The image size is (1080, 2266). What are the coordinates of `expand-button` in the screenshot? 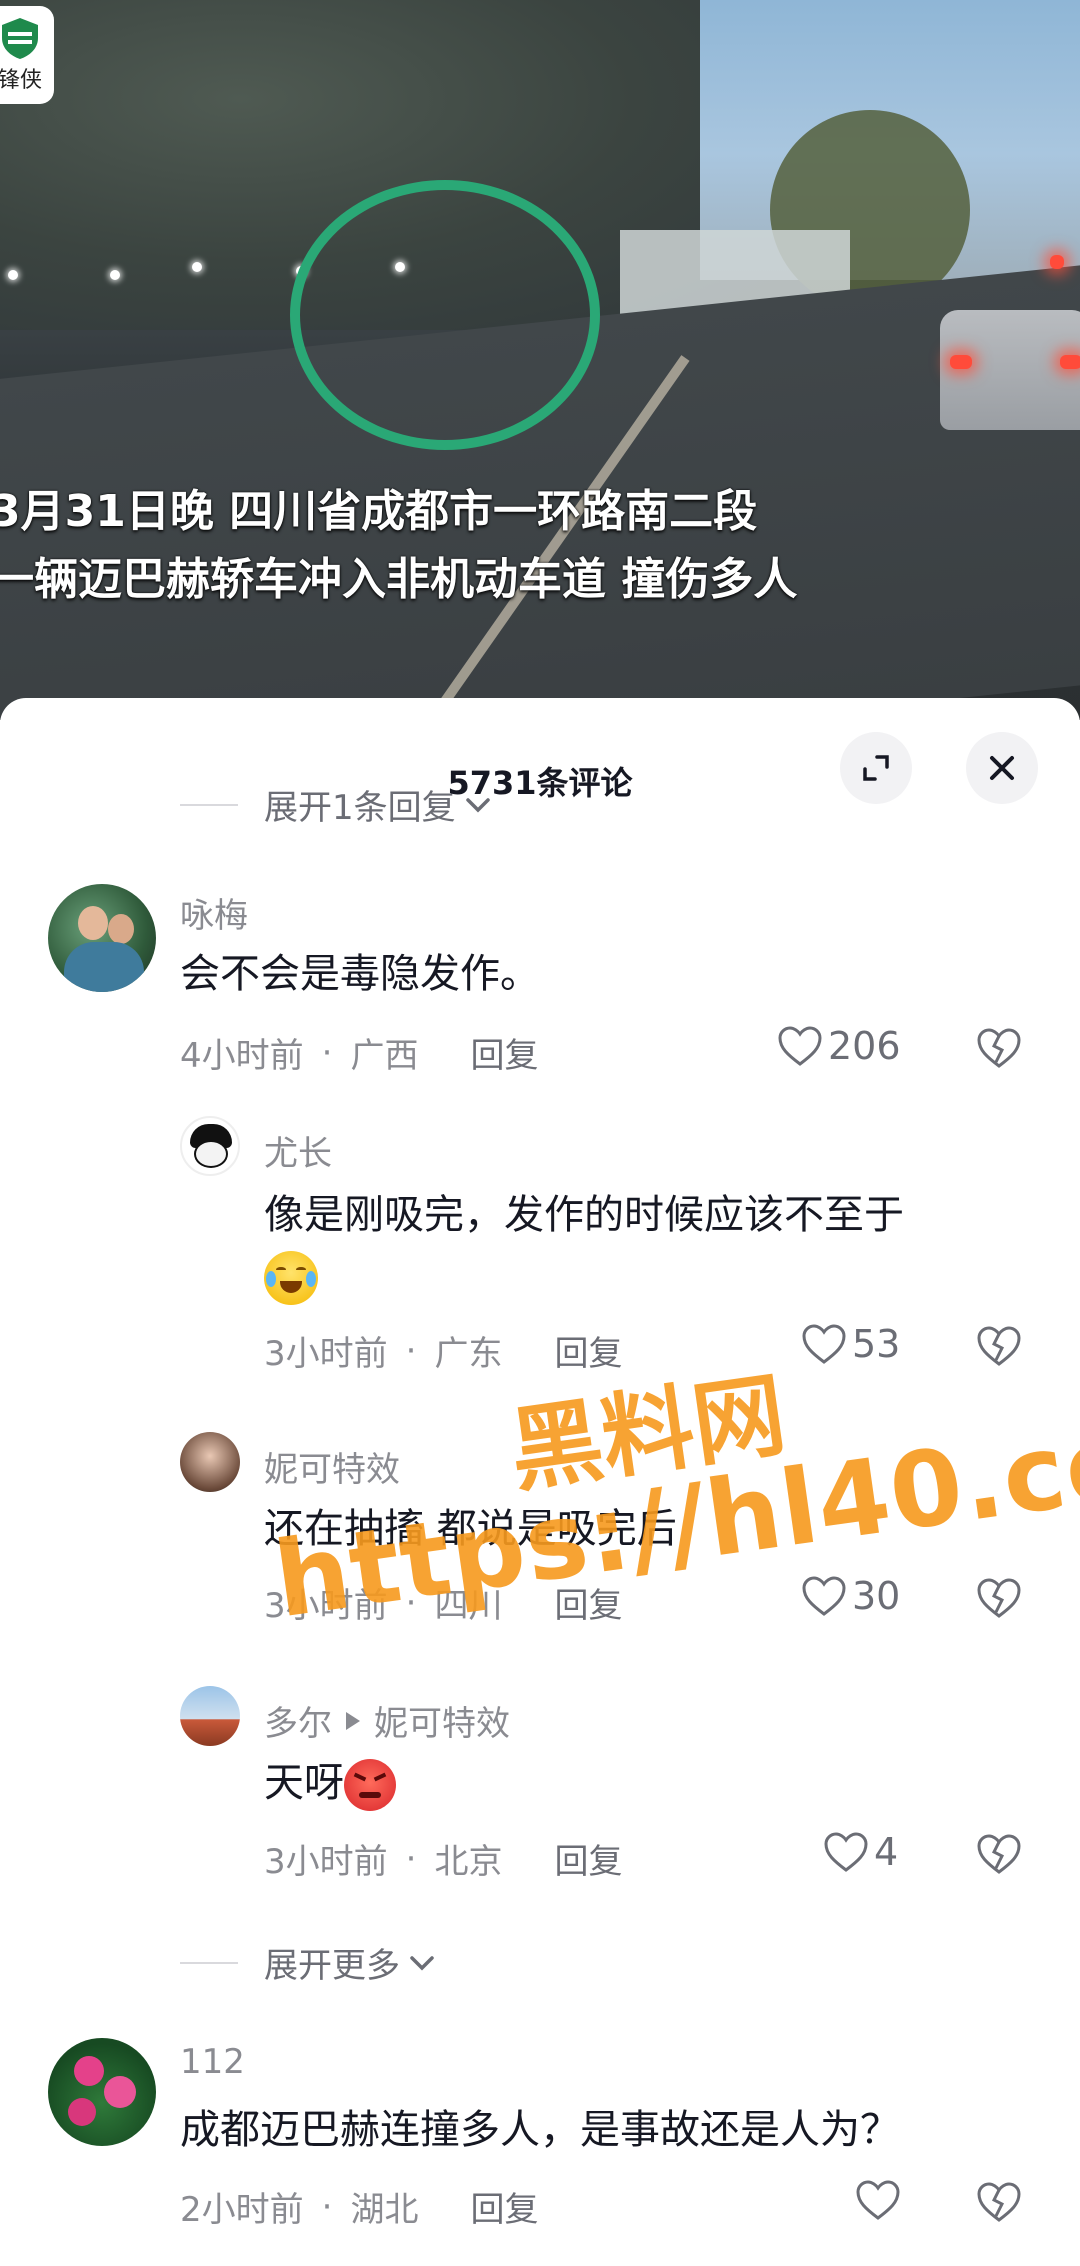 It's located at (876, 768).